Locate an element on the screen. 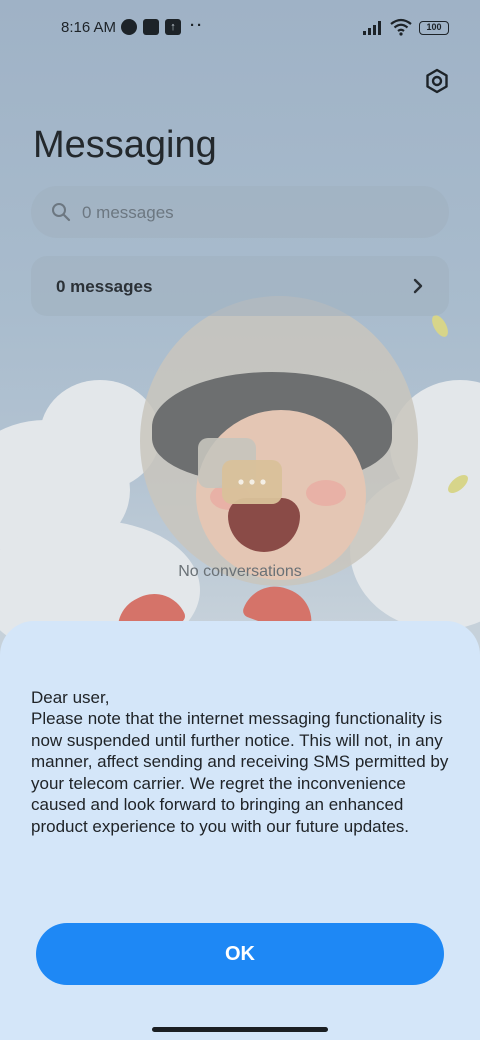 The image size is (480, 1040). status-time: 8:16 AM is located at coordinates (89, 27).